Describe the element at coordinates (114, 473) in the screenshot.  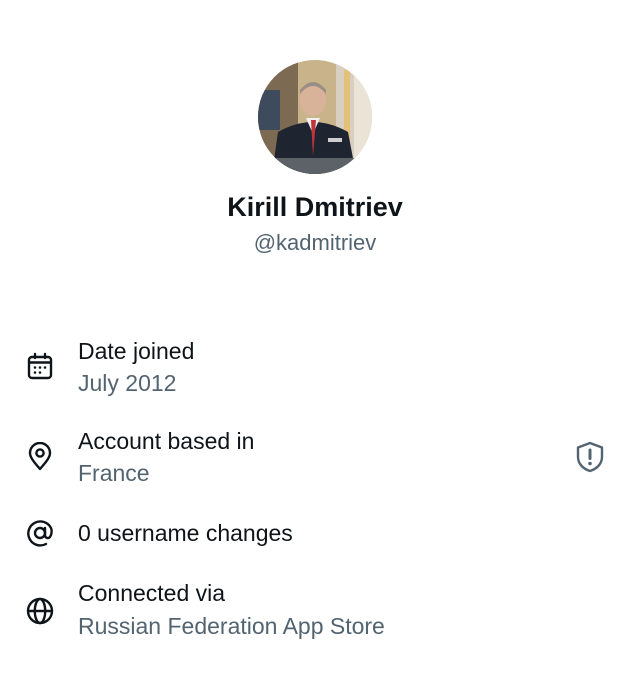
I see `account-location-value: France` at that location.